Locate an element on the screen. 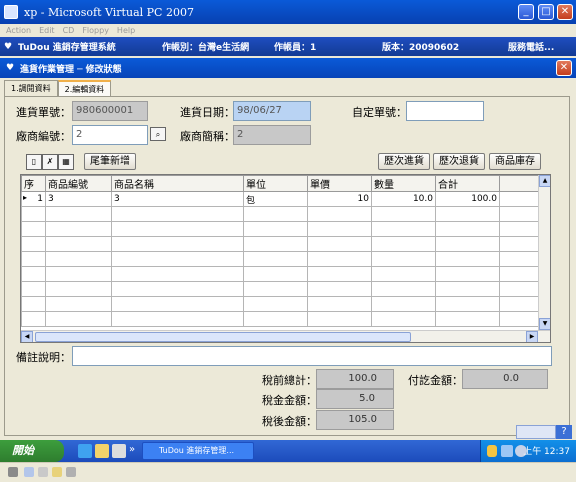 This screenshot has width=576, height=482. cell-price: 10 is located at coordinates (339, 199).